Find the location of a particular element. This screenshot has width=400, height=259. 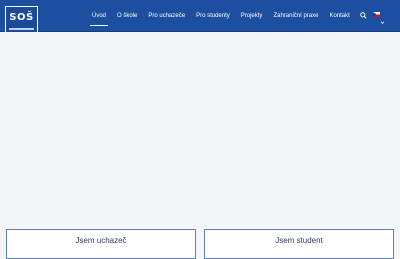

logo-underline is located at coordinates (21, 29).